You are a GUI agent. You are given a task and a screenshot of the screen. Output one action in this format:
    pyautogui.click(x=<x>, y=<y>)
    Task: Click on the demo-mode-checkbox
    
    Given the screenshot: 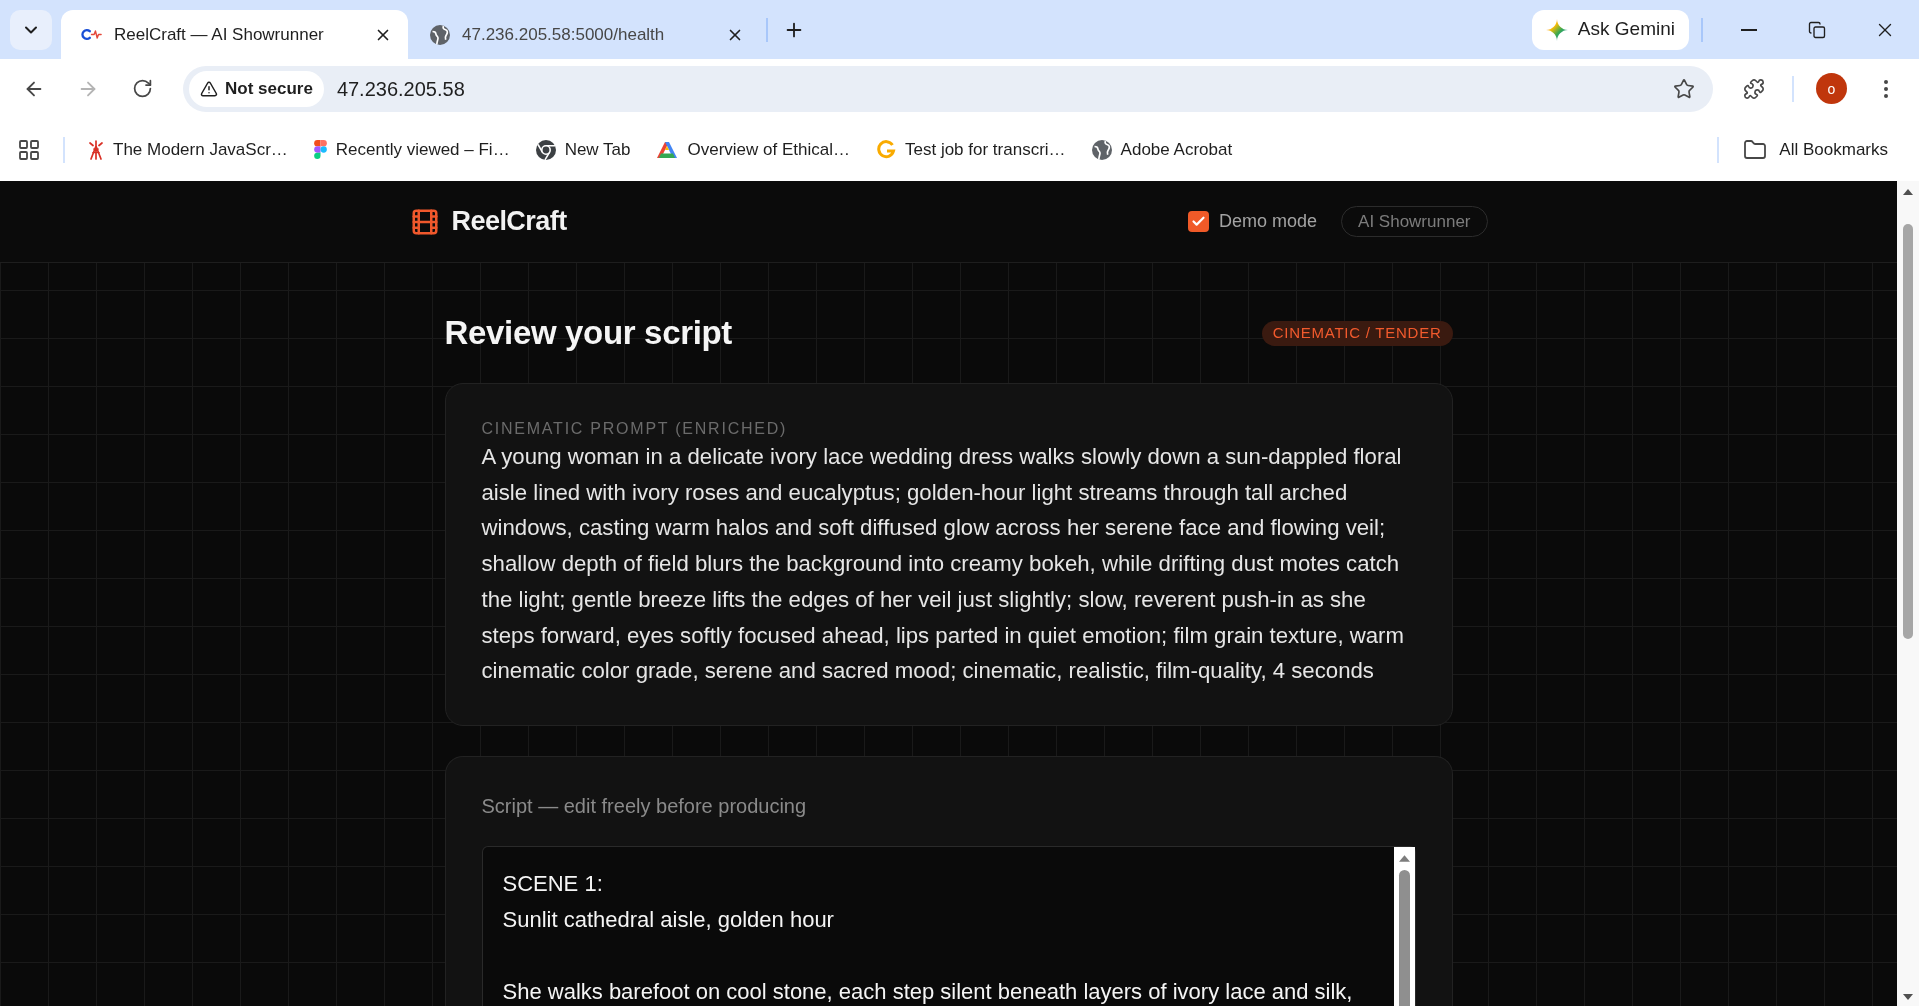 What is the action you would take?
    pyautogui.click(x=1198, y=221)
    